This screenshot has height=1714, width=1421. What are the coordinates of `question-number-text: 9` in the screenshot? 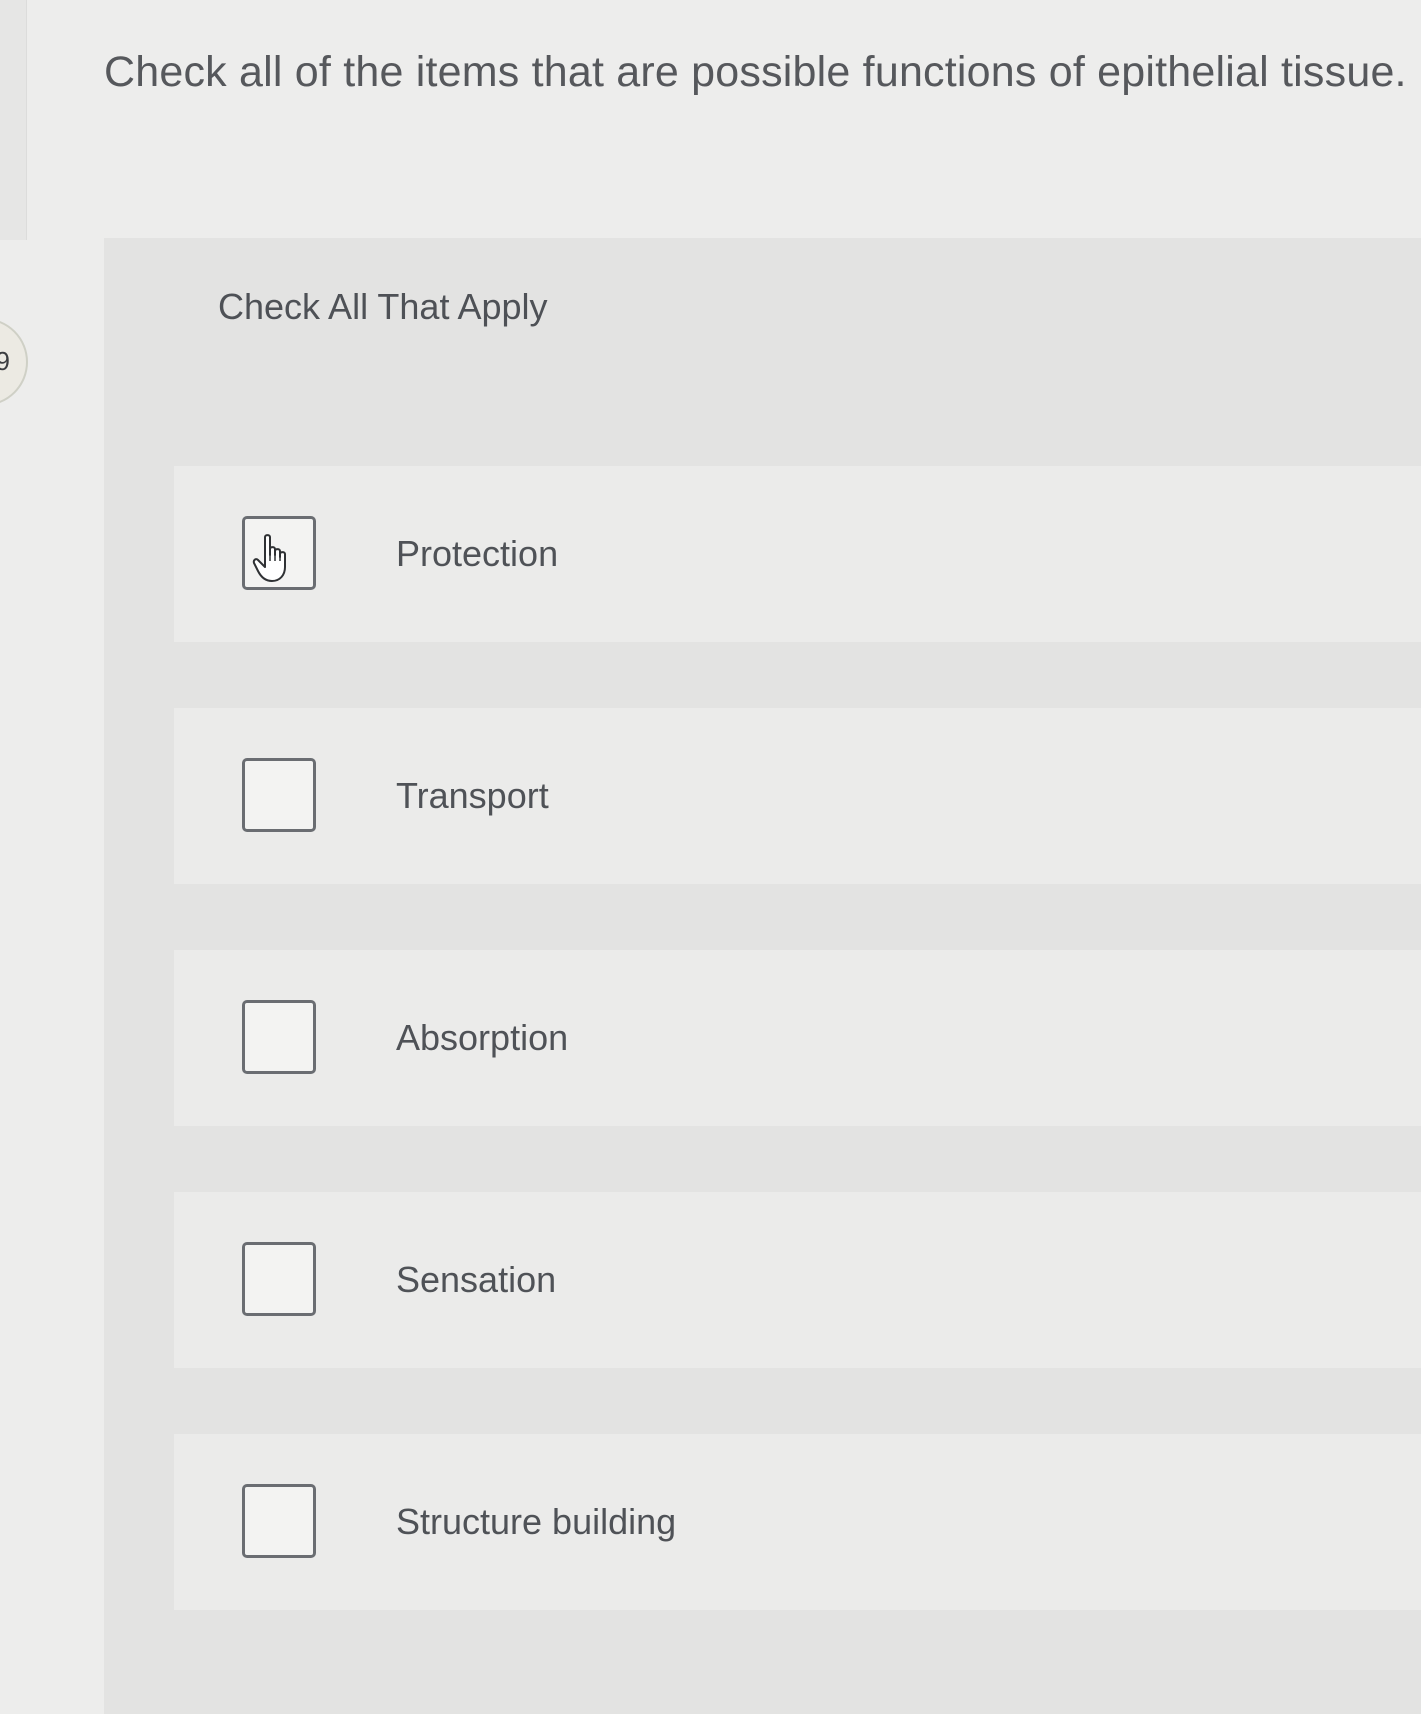 It's located at (5, 361).